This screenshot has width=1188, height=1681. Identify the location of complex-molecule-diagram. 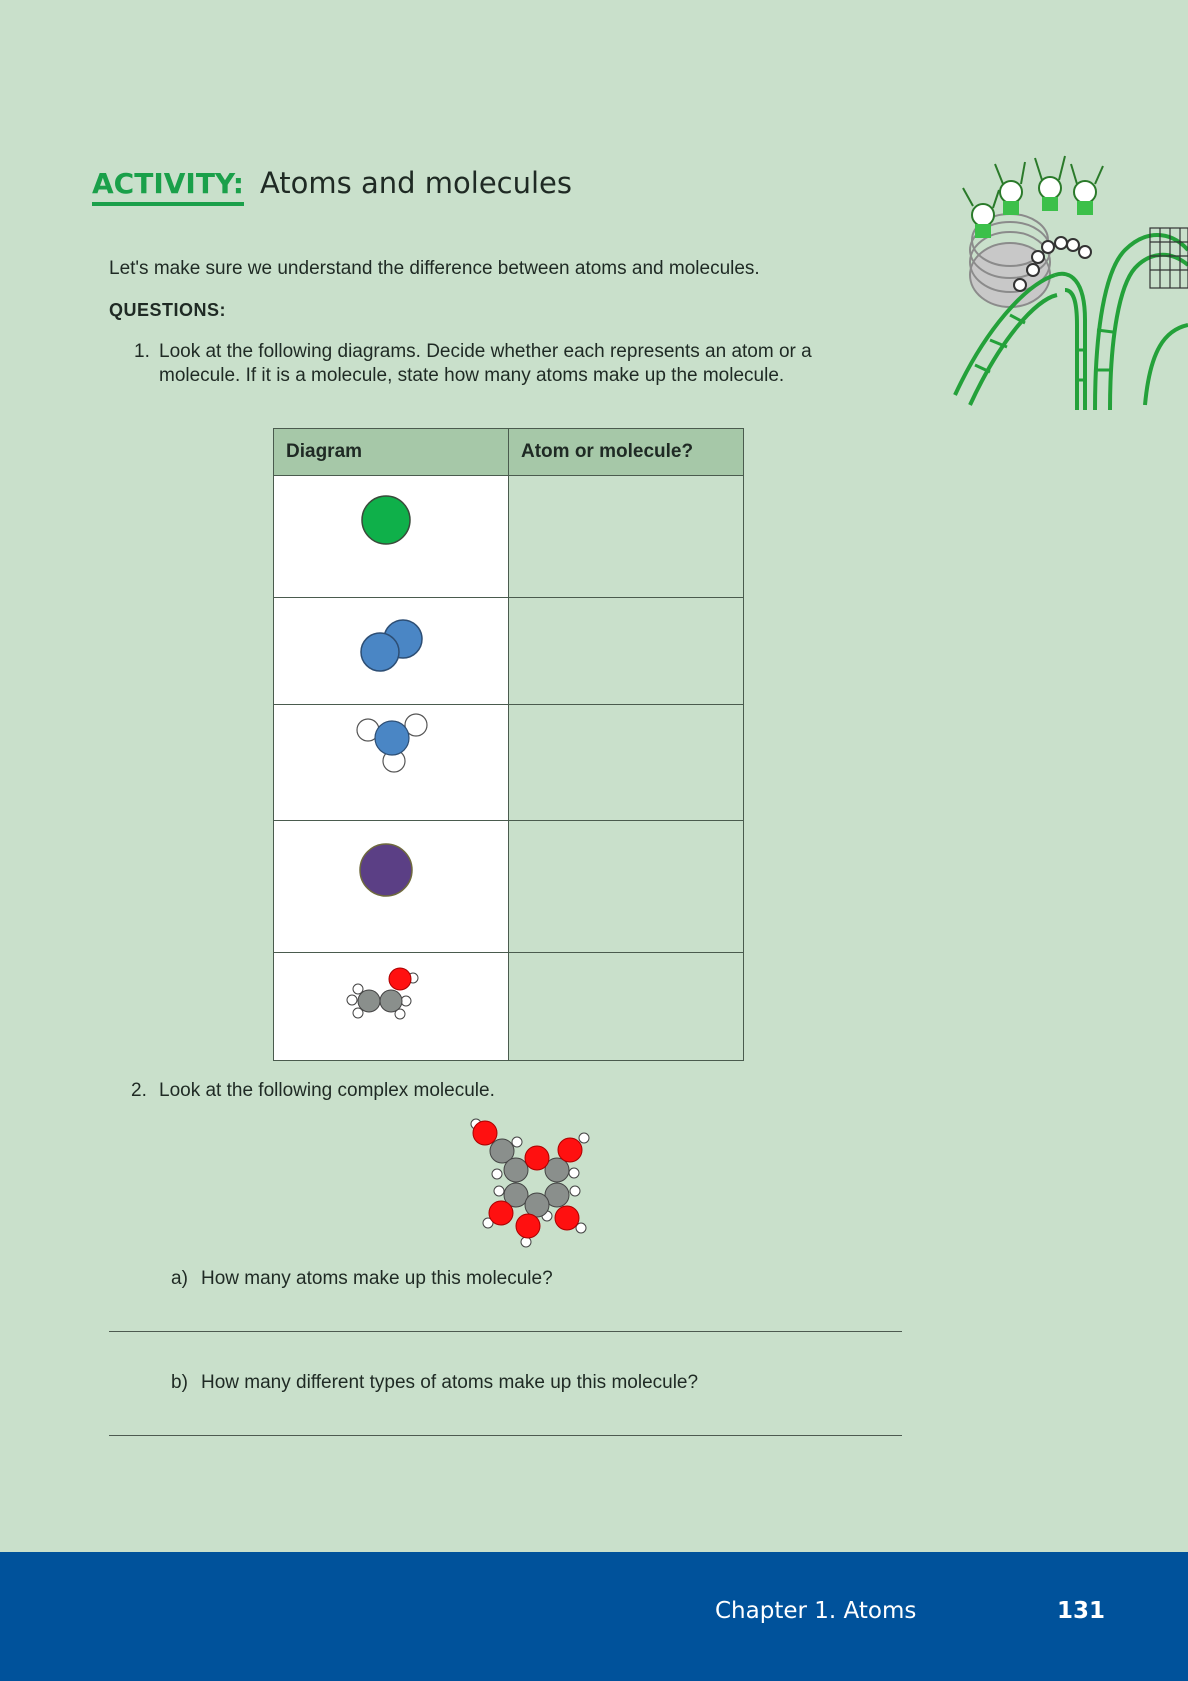
(530, 1183).